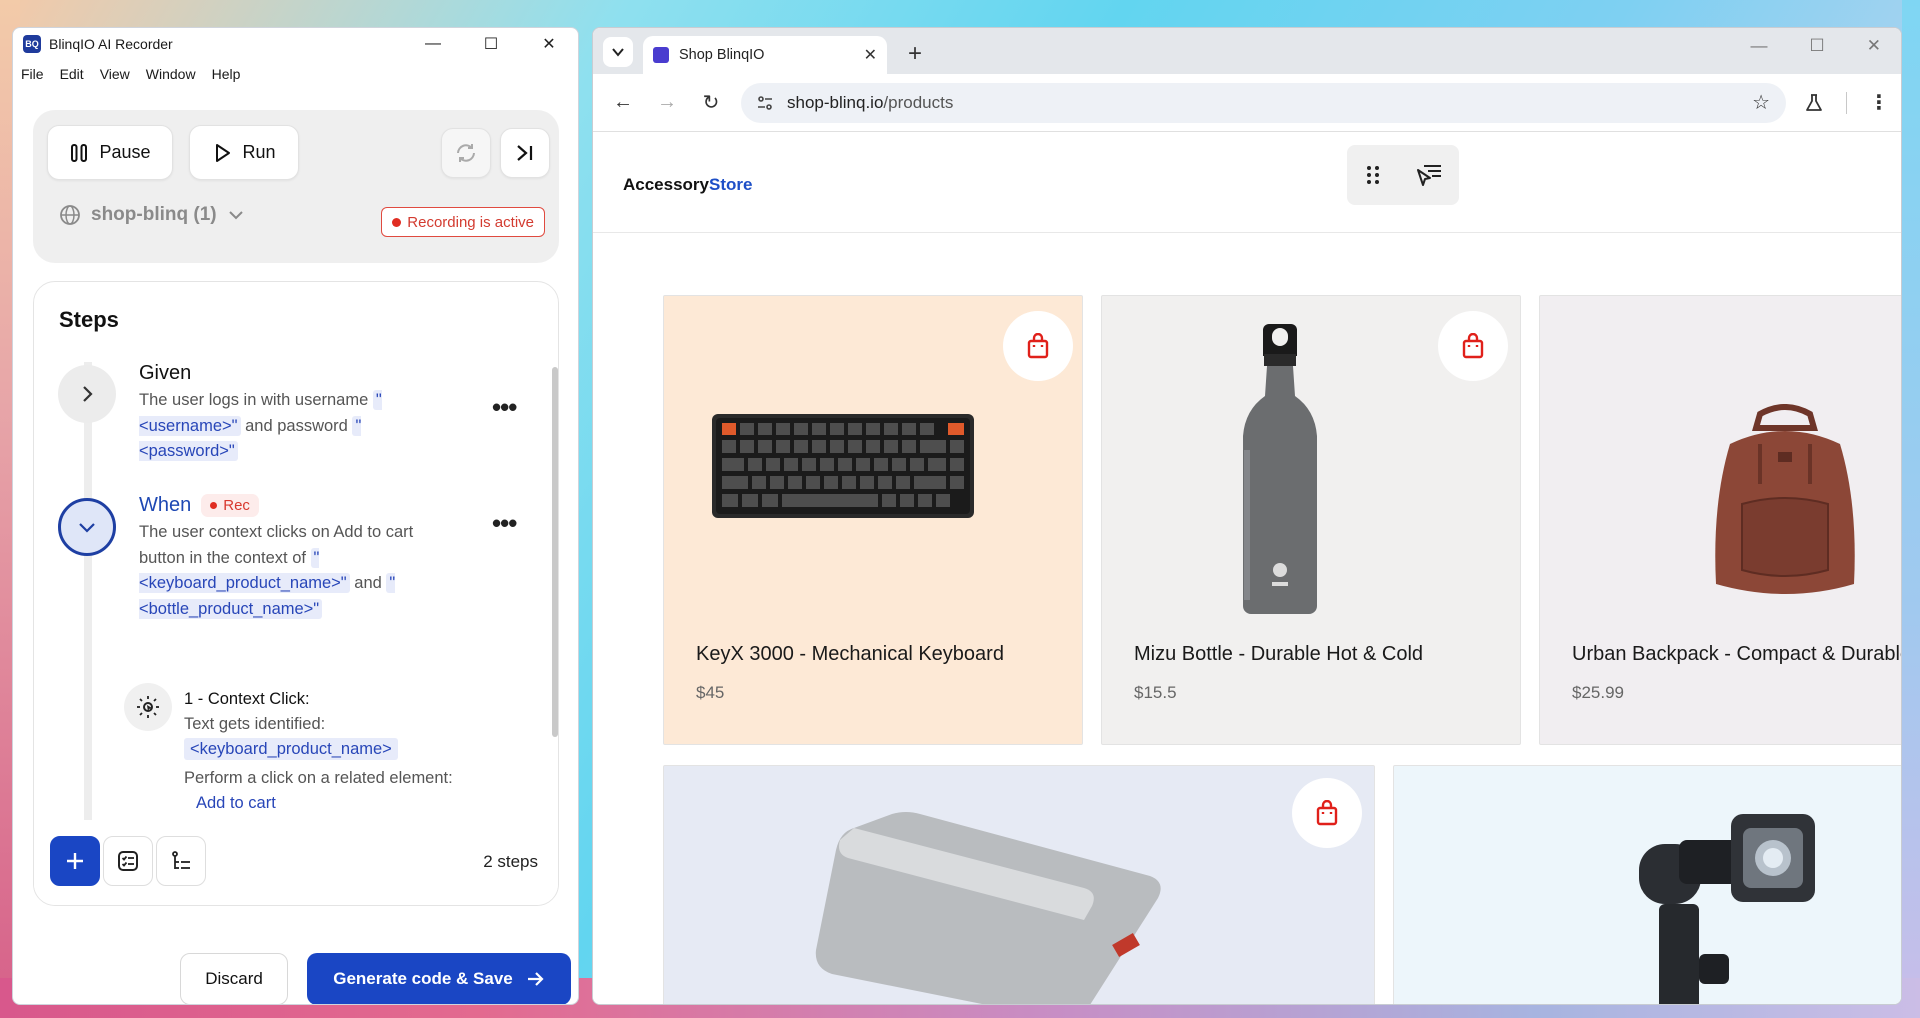  What do you see at coordinates (1879, 102) in the screenshot?
I see `browser-menu-icon: ⋮` at bounding box center [1879, 102].